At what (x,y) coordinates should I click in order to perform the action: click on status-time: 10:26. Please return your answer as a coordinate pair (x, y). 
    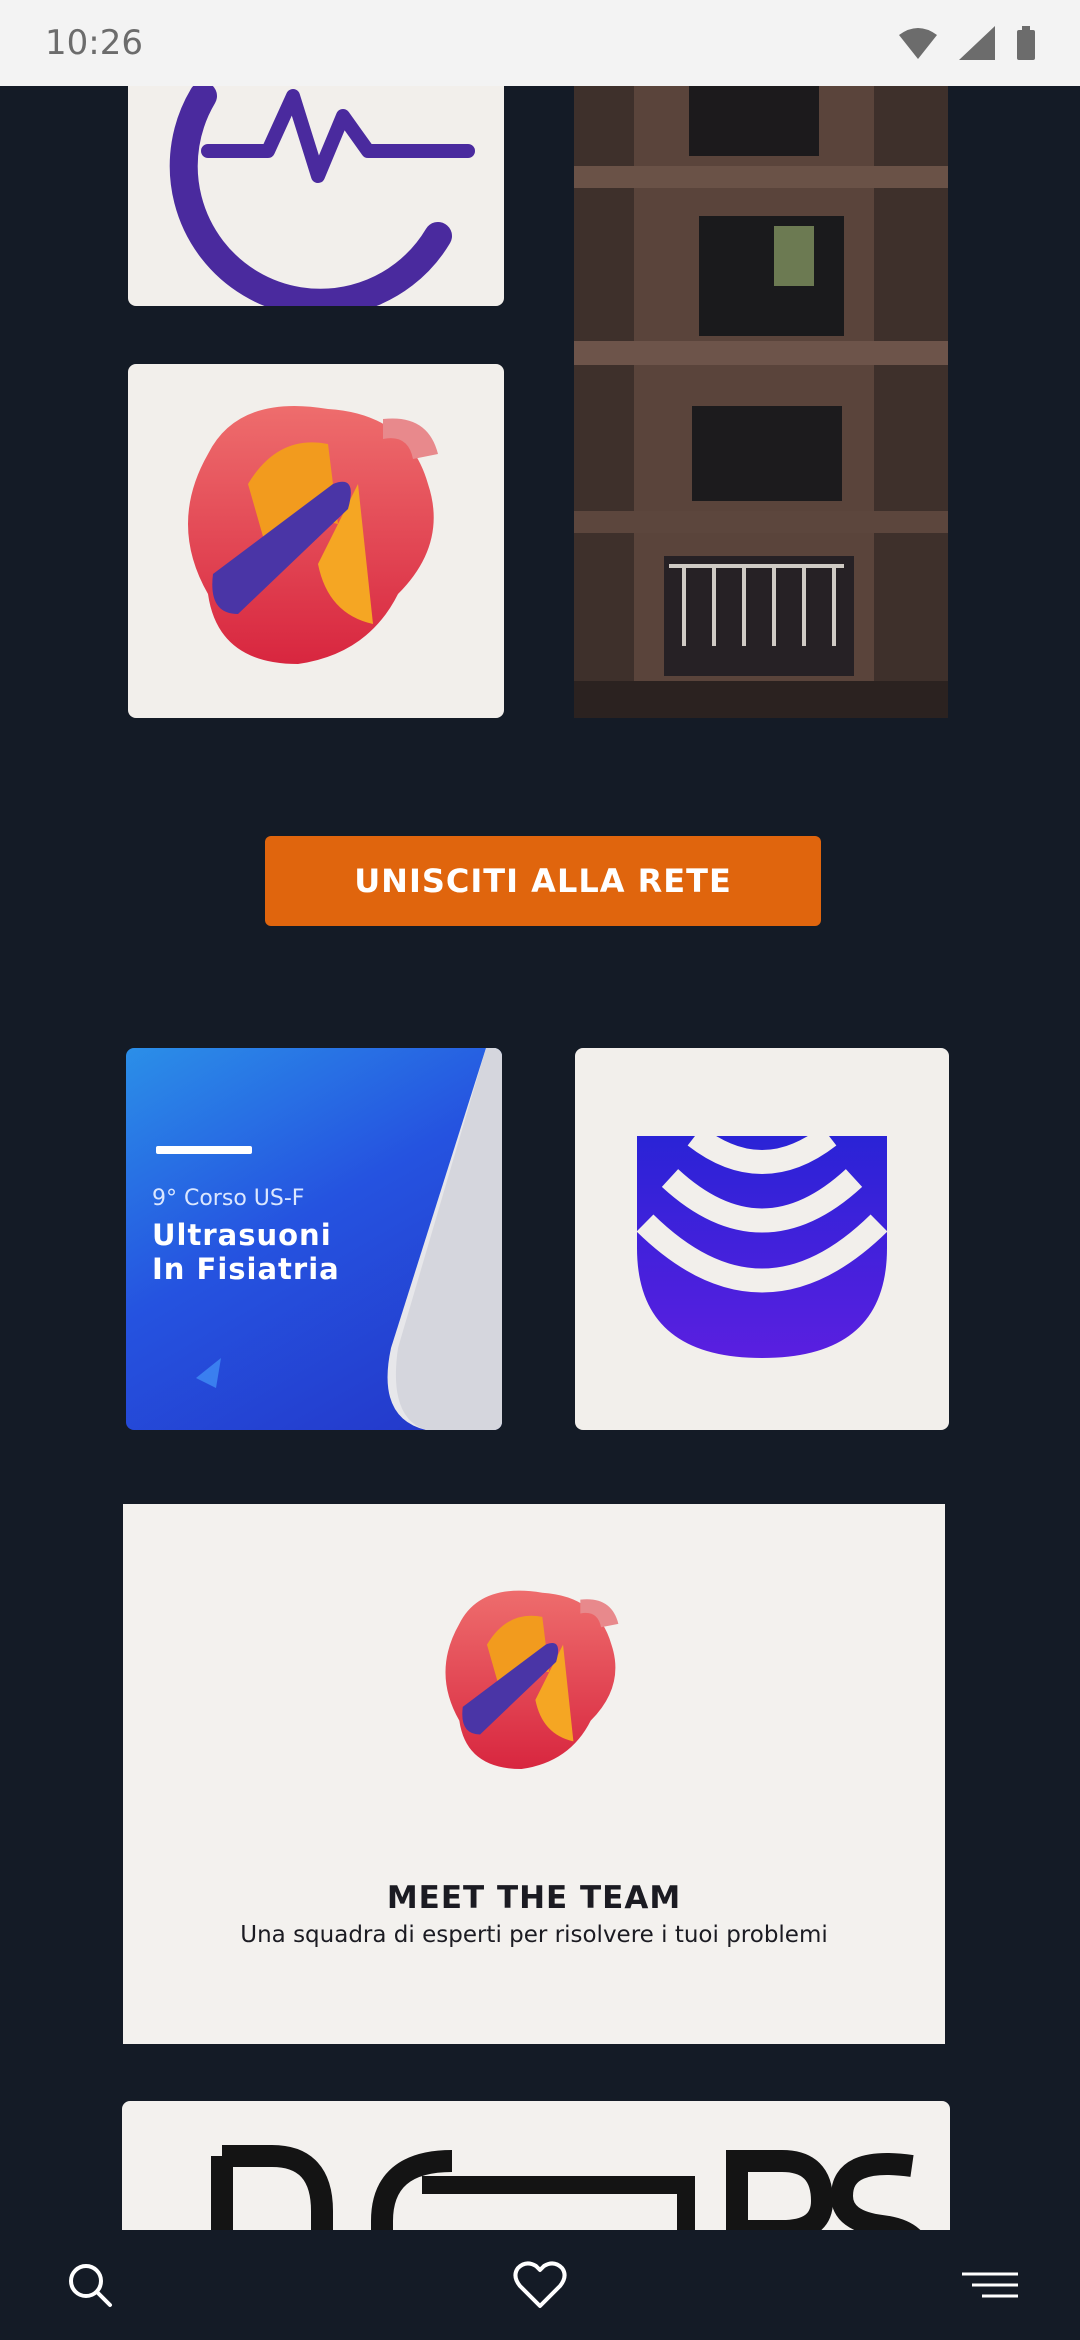
    Looking at the image, I should click on (94, 43).